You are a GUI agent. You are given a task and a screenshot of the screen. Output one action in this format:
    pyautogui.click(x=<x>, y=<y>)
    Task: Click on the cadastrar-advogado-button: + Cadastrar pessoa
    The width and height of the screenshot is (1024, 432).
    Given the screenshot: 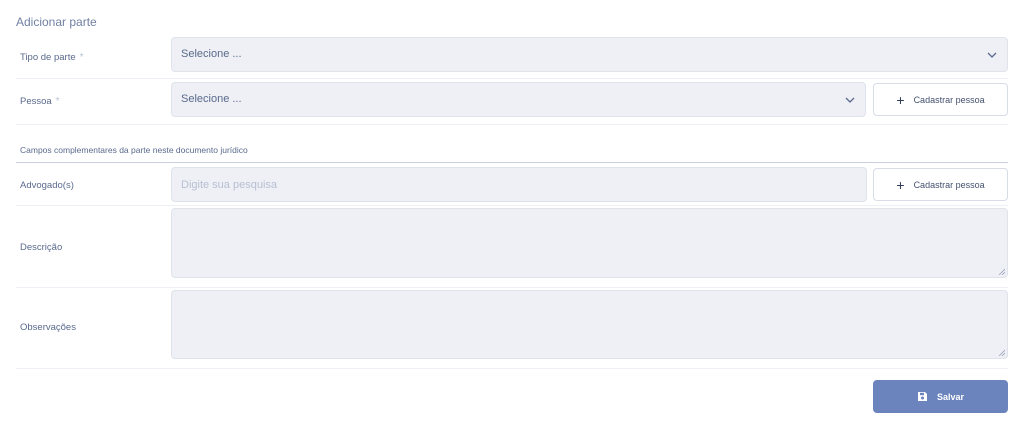 What is the action you would take?
    pyautogui.click(x=940, y=184)
    